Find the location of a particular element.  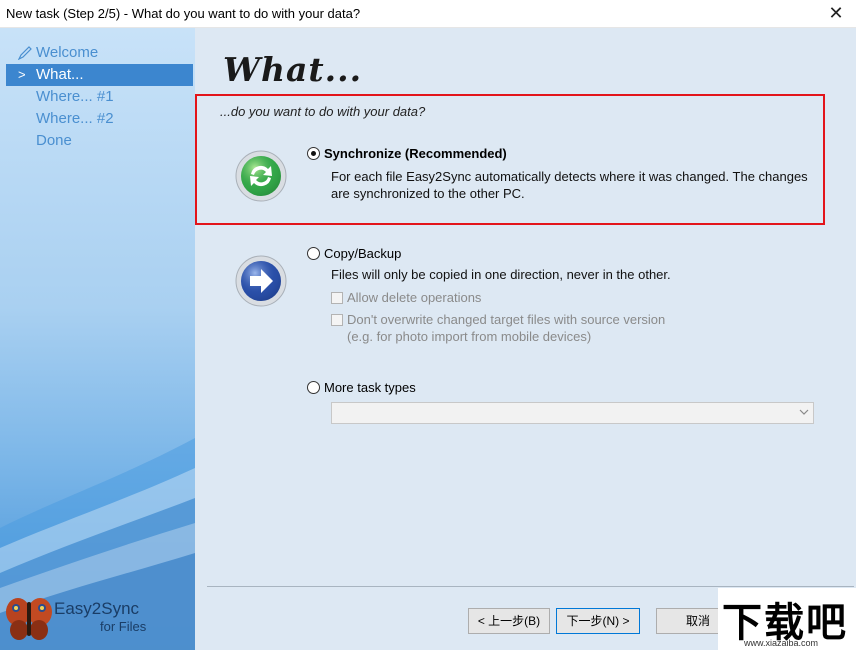

chevron-right-icon: > is located at coordinates (22, 74).